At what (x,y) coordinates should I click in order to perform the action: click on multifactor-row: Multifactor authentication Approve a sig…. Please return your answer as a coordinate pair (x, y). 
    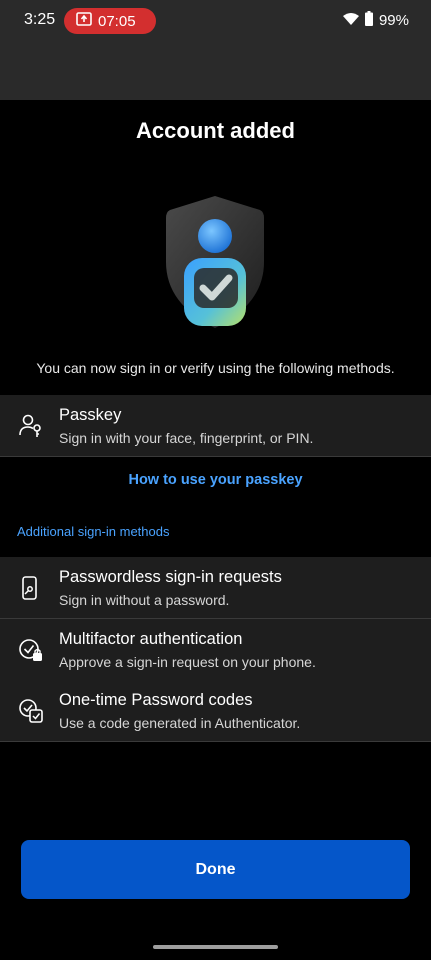
    Looking at the image, I should click on (215, 650).